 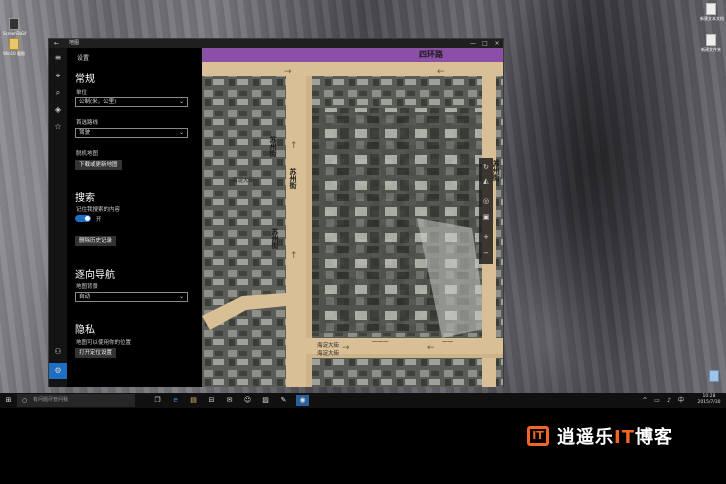 I want to click on road-label-street-a: 苏州街, so click(x=273, y=146).